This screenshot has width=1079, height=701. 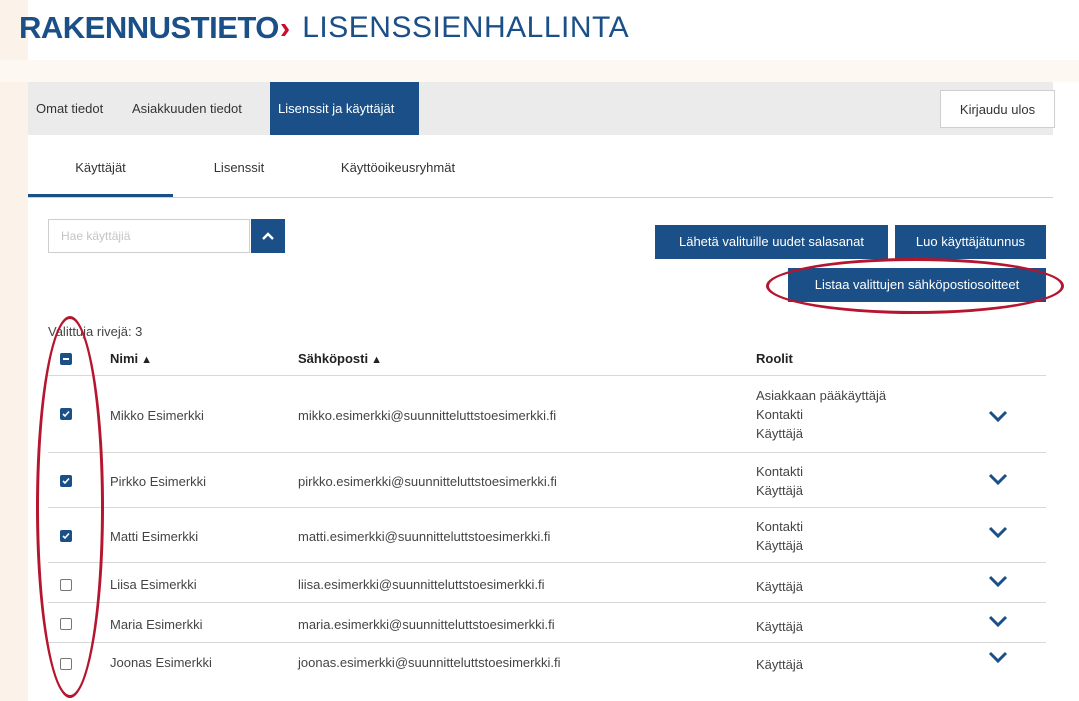 What do you see at coordinates (540, 171) in the screenshot?
I see `sub-tabs: Käyttäjät Lisenssit Käyttöoikeusryhmät` at bounding box center [540, 171].